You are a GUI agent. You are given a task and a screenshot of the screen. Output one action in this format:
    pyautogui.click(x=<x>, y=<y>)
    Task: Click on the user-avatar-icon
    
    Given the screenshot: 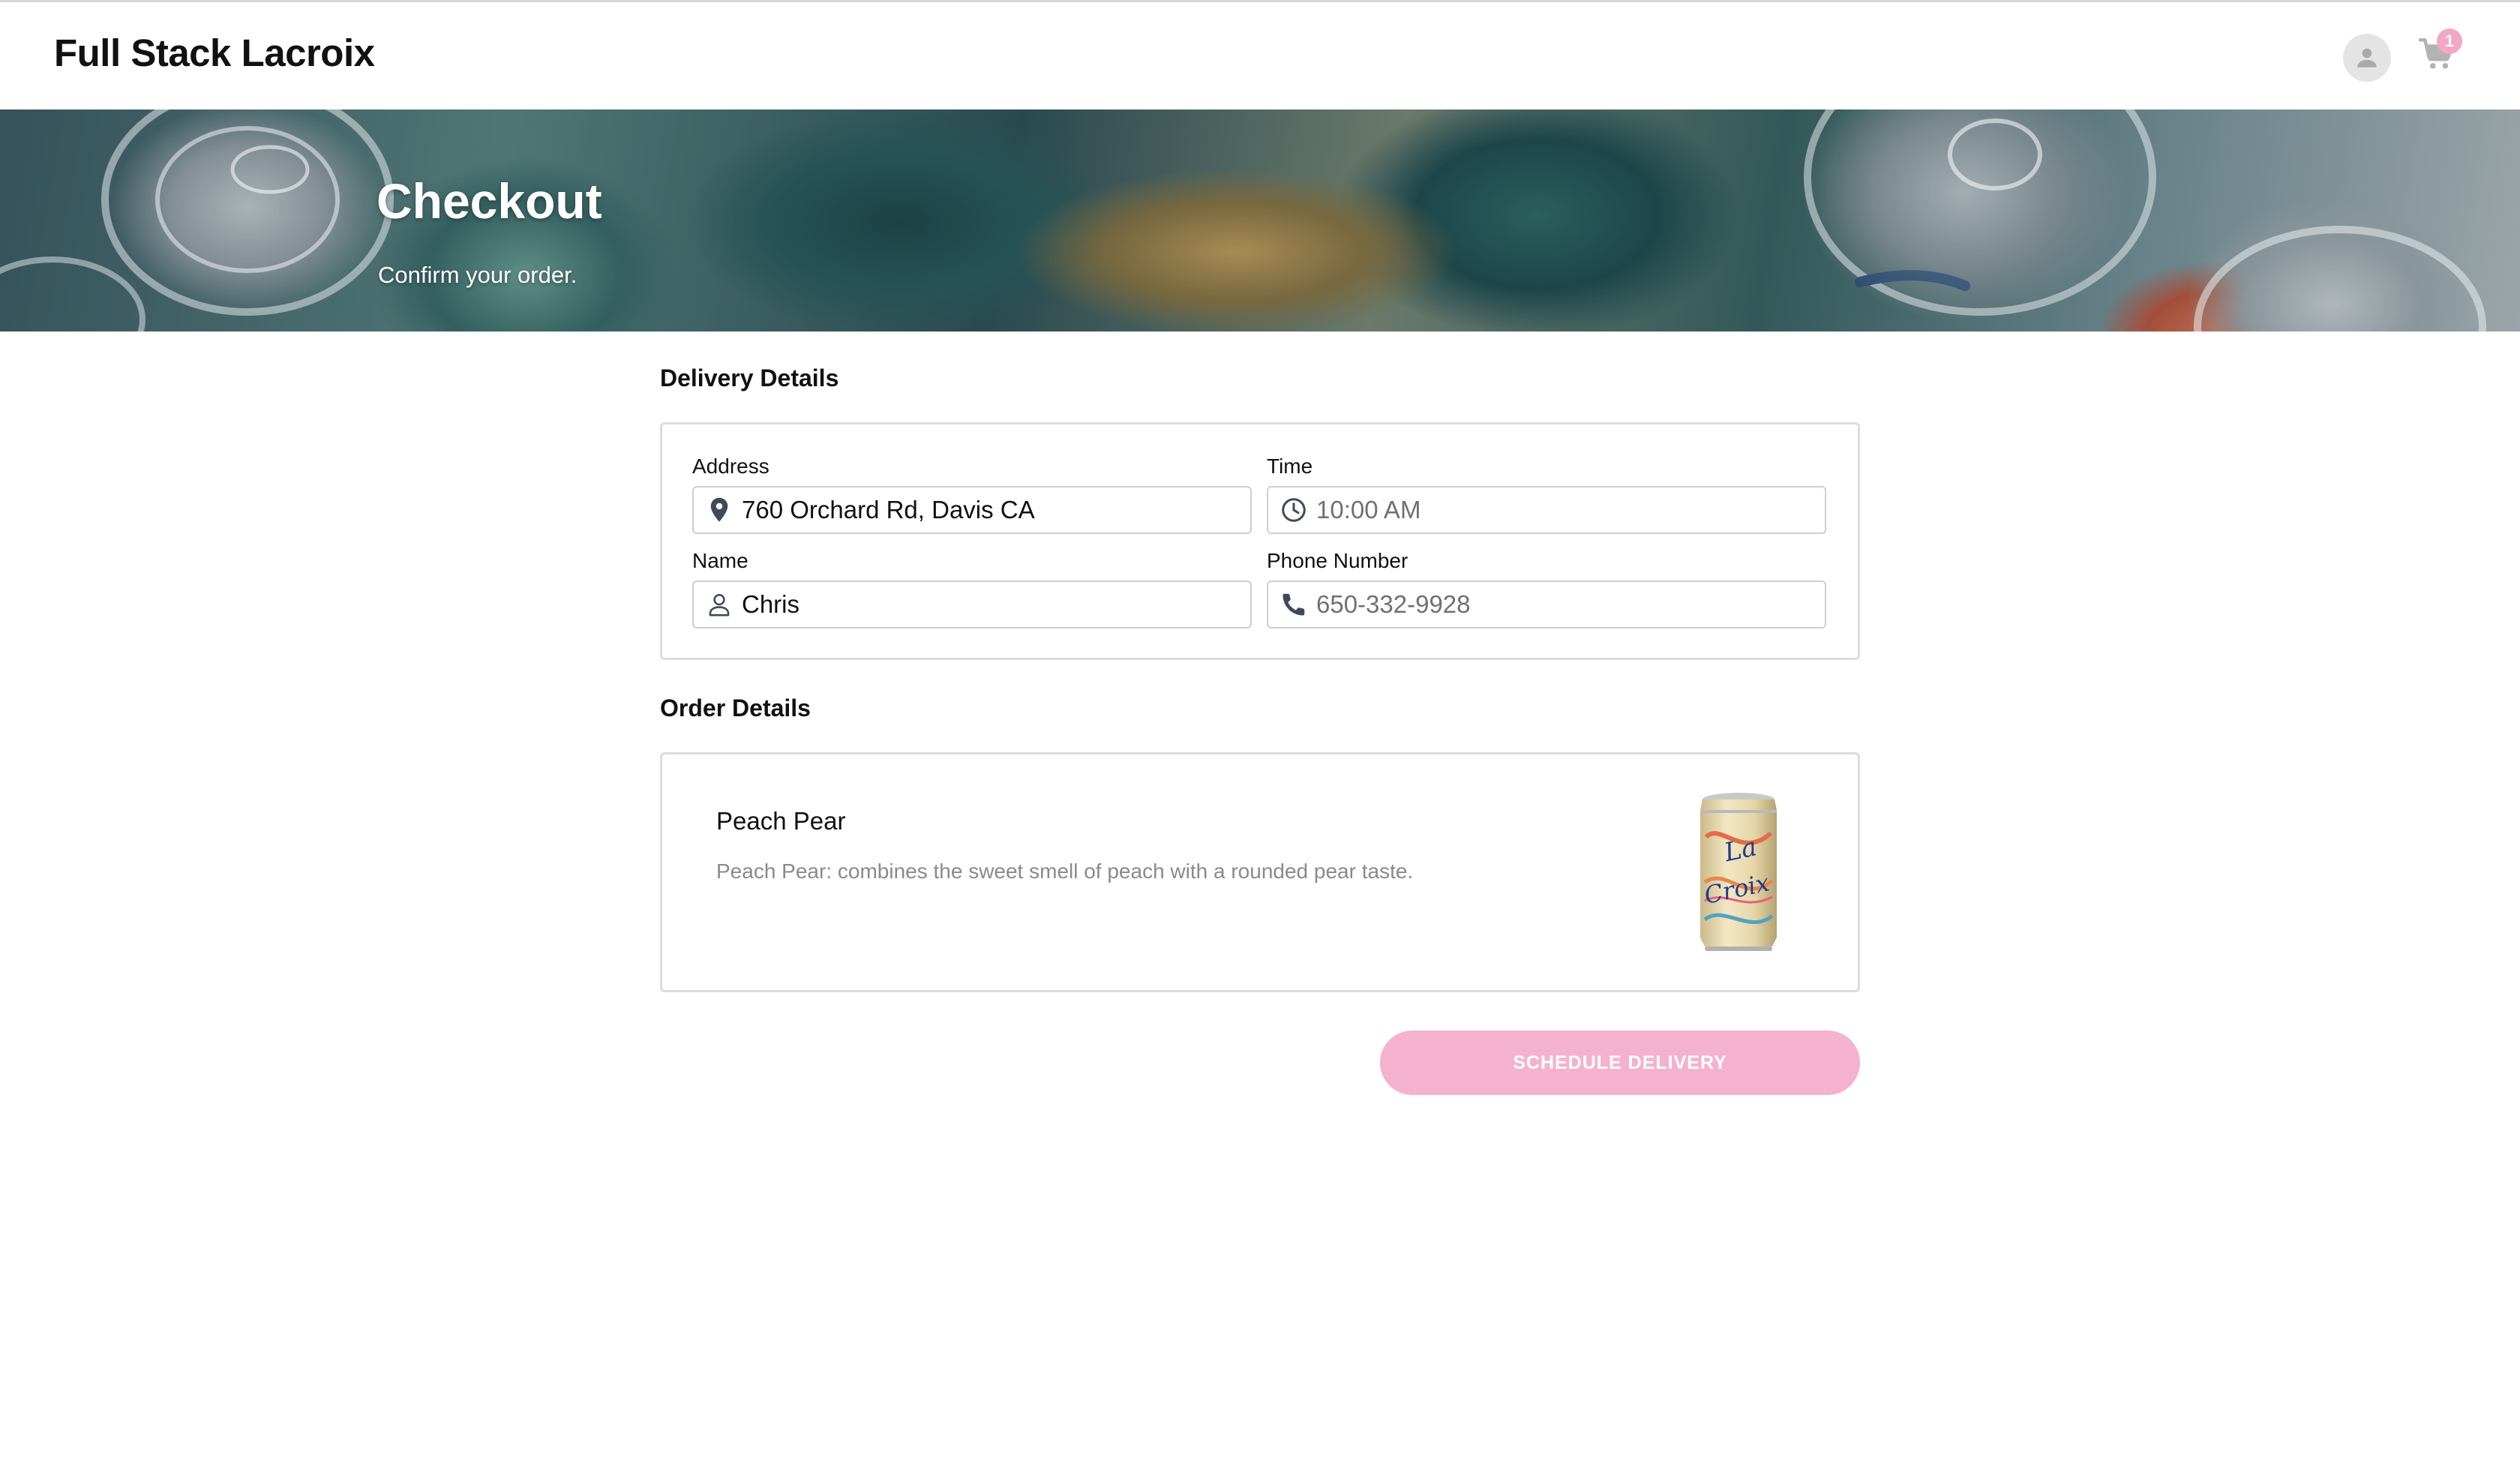 What is the action you would take?
    pyautogui.click(x=2367, y=58)
    